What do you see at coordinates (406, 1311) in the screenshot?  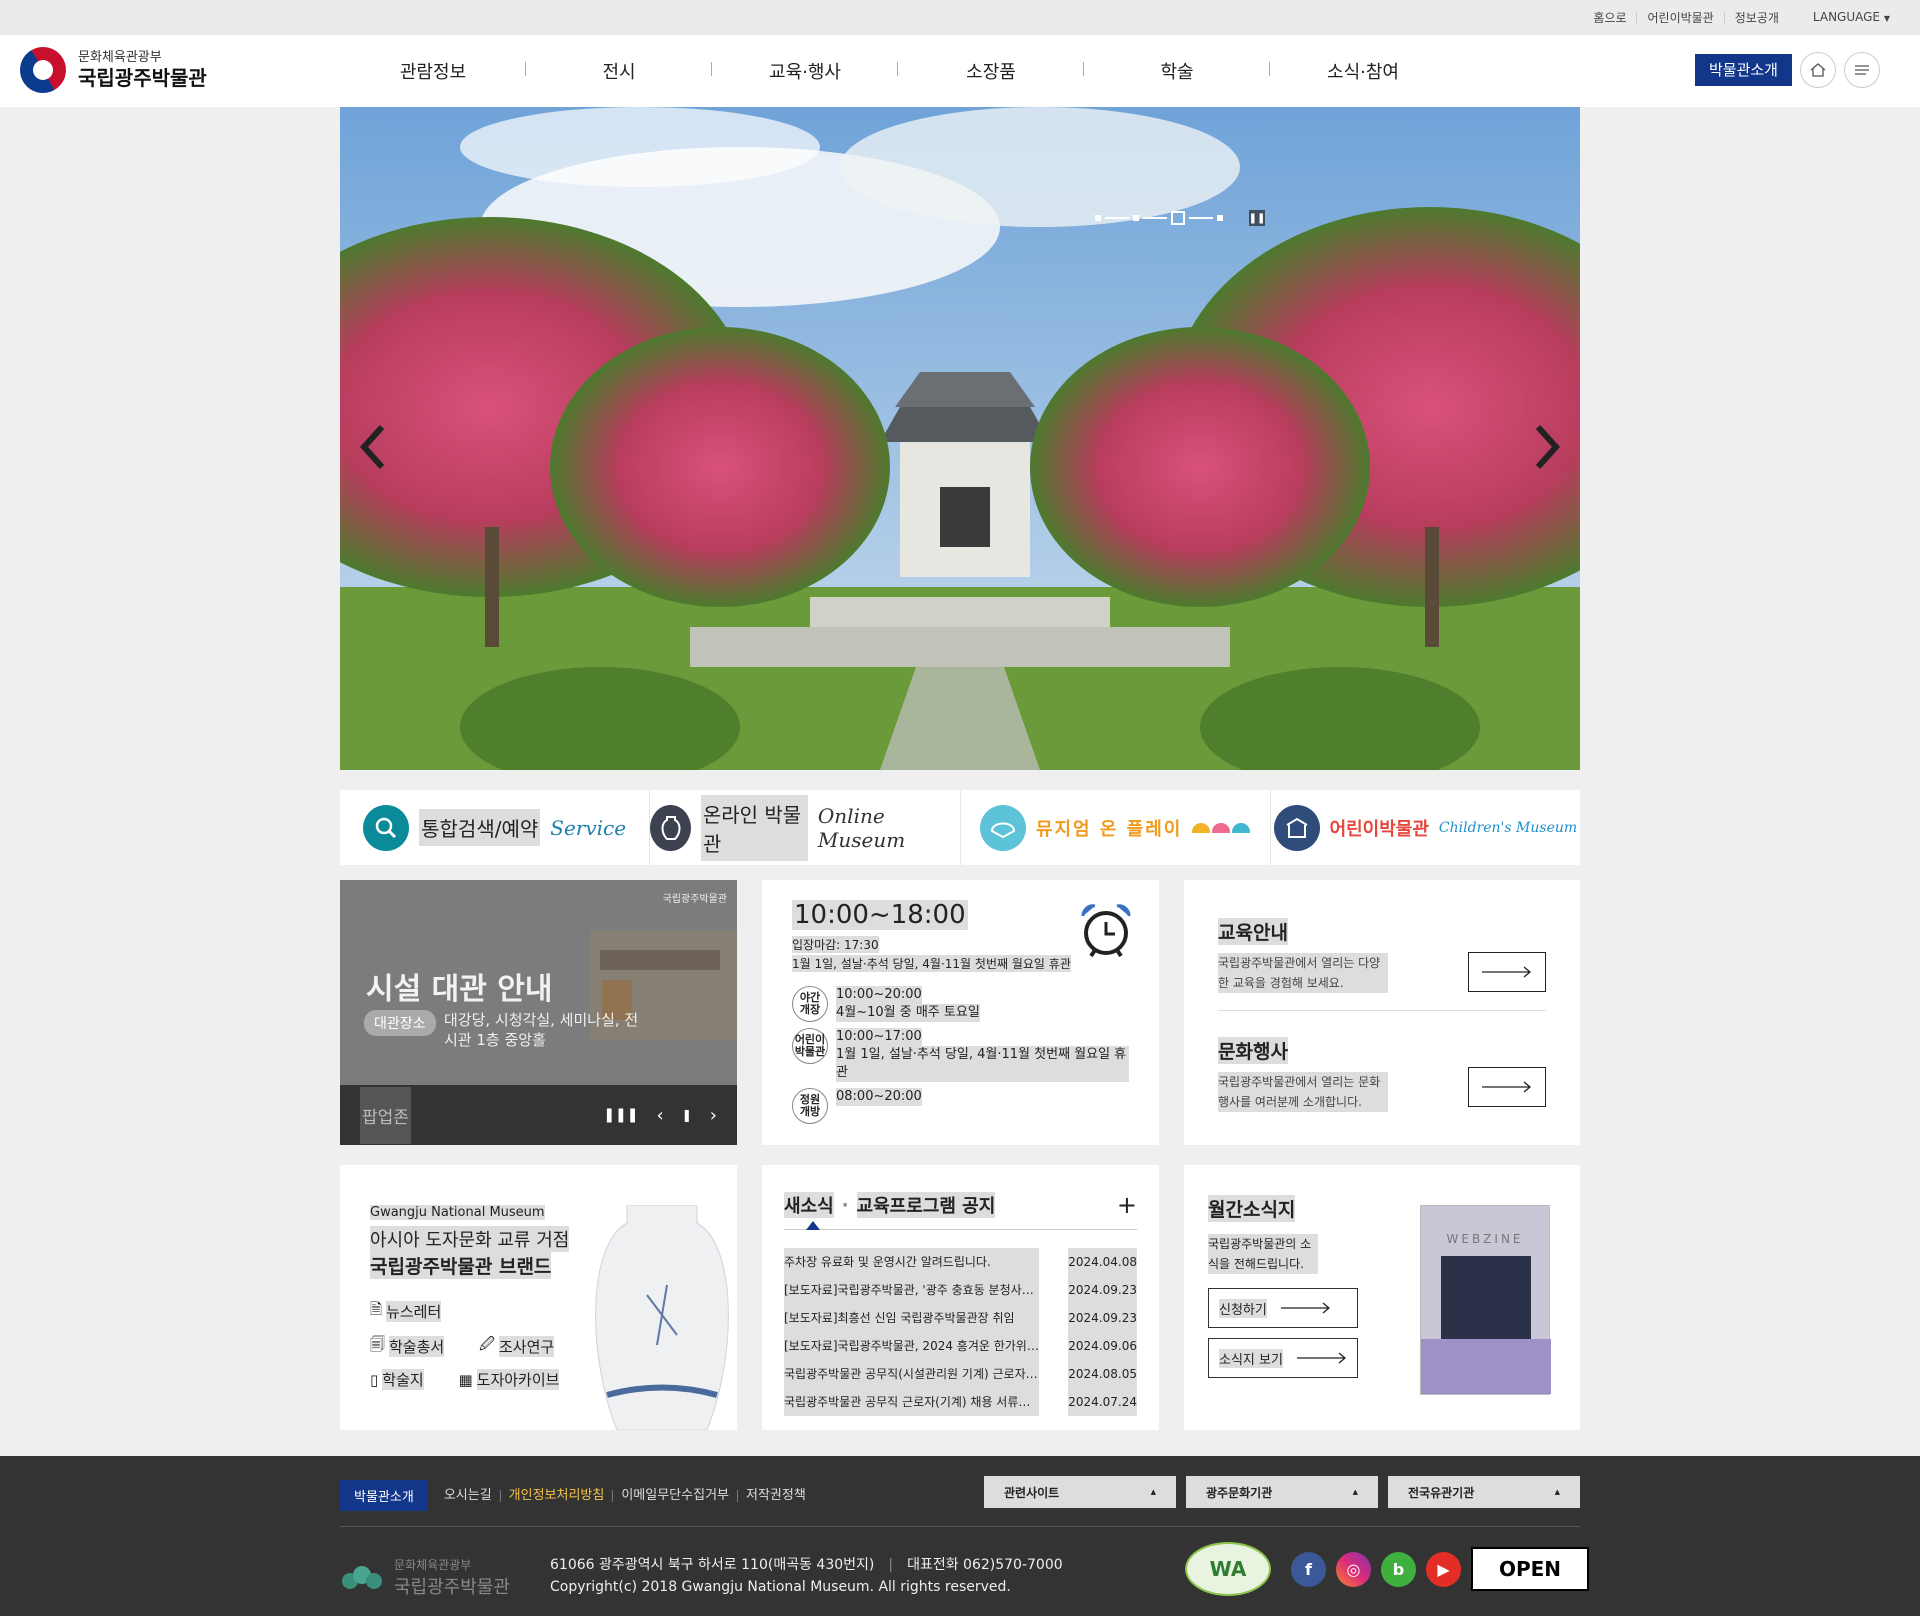 I see `newsletter-link: 🗎 뉴스레터` at bounding box center [406, 1311].